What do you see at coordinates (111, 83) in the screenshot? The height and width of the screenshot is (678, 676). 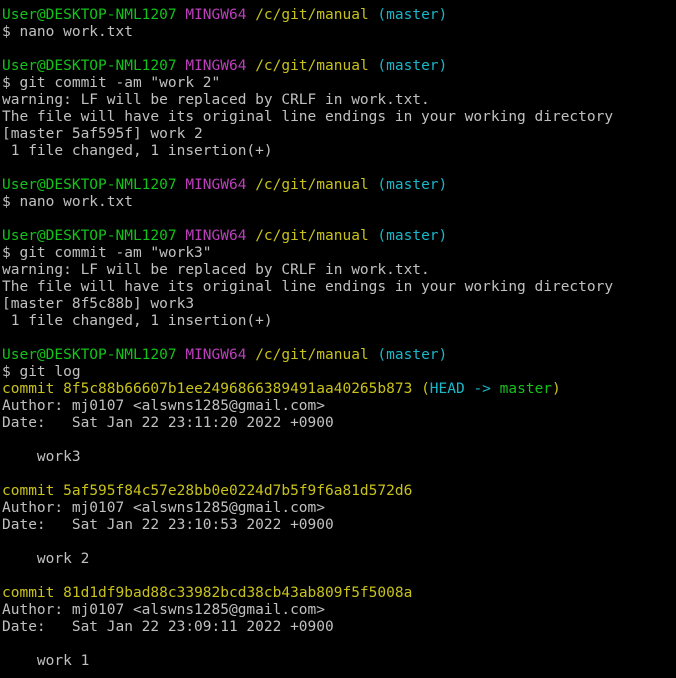 I see `command-line: $ git commit -am "work 2"` at bounding box center [111, 83].